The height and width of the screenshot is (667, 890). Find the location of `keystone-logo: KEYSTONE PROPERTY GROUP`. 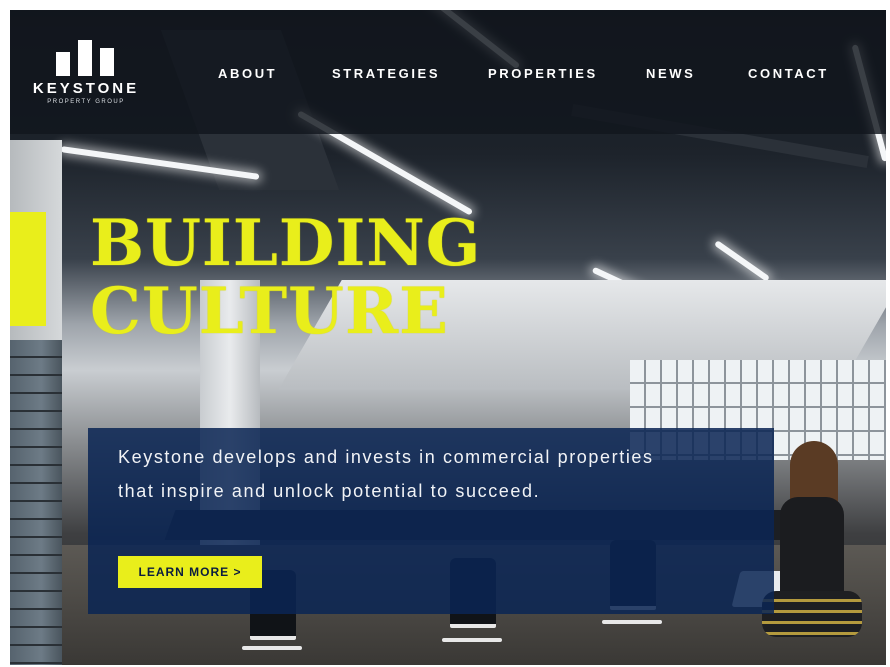

keystone-logo: KEYSTONE PROPERTY GROUP is located at coordinates (86, 74).